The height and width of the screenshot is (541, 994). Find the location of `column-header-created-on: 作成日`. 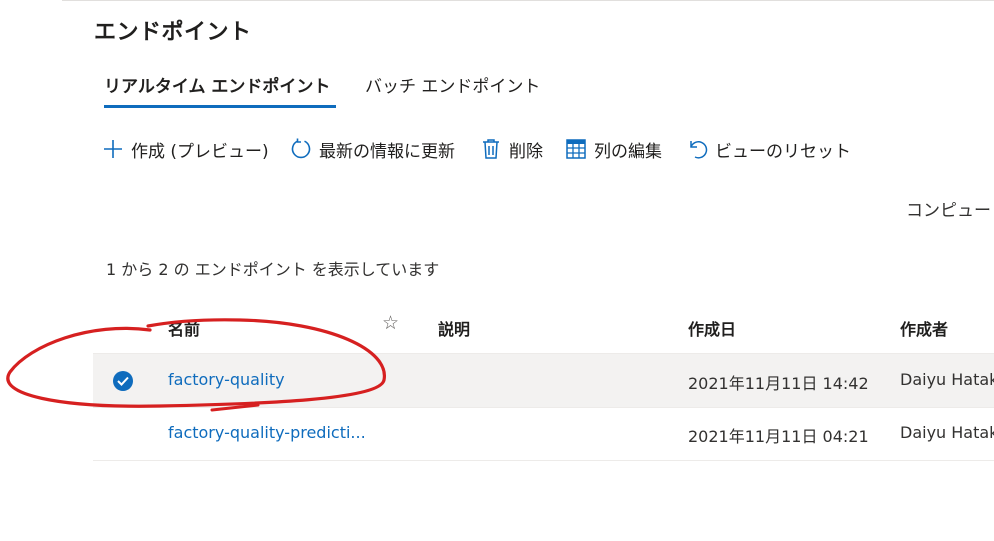

column-header-created-on: 作成日 is located at coordinates (712, 328).